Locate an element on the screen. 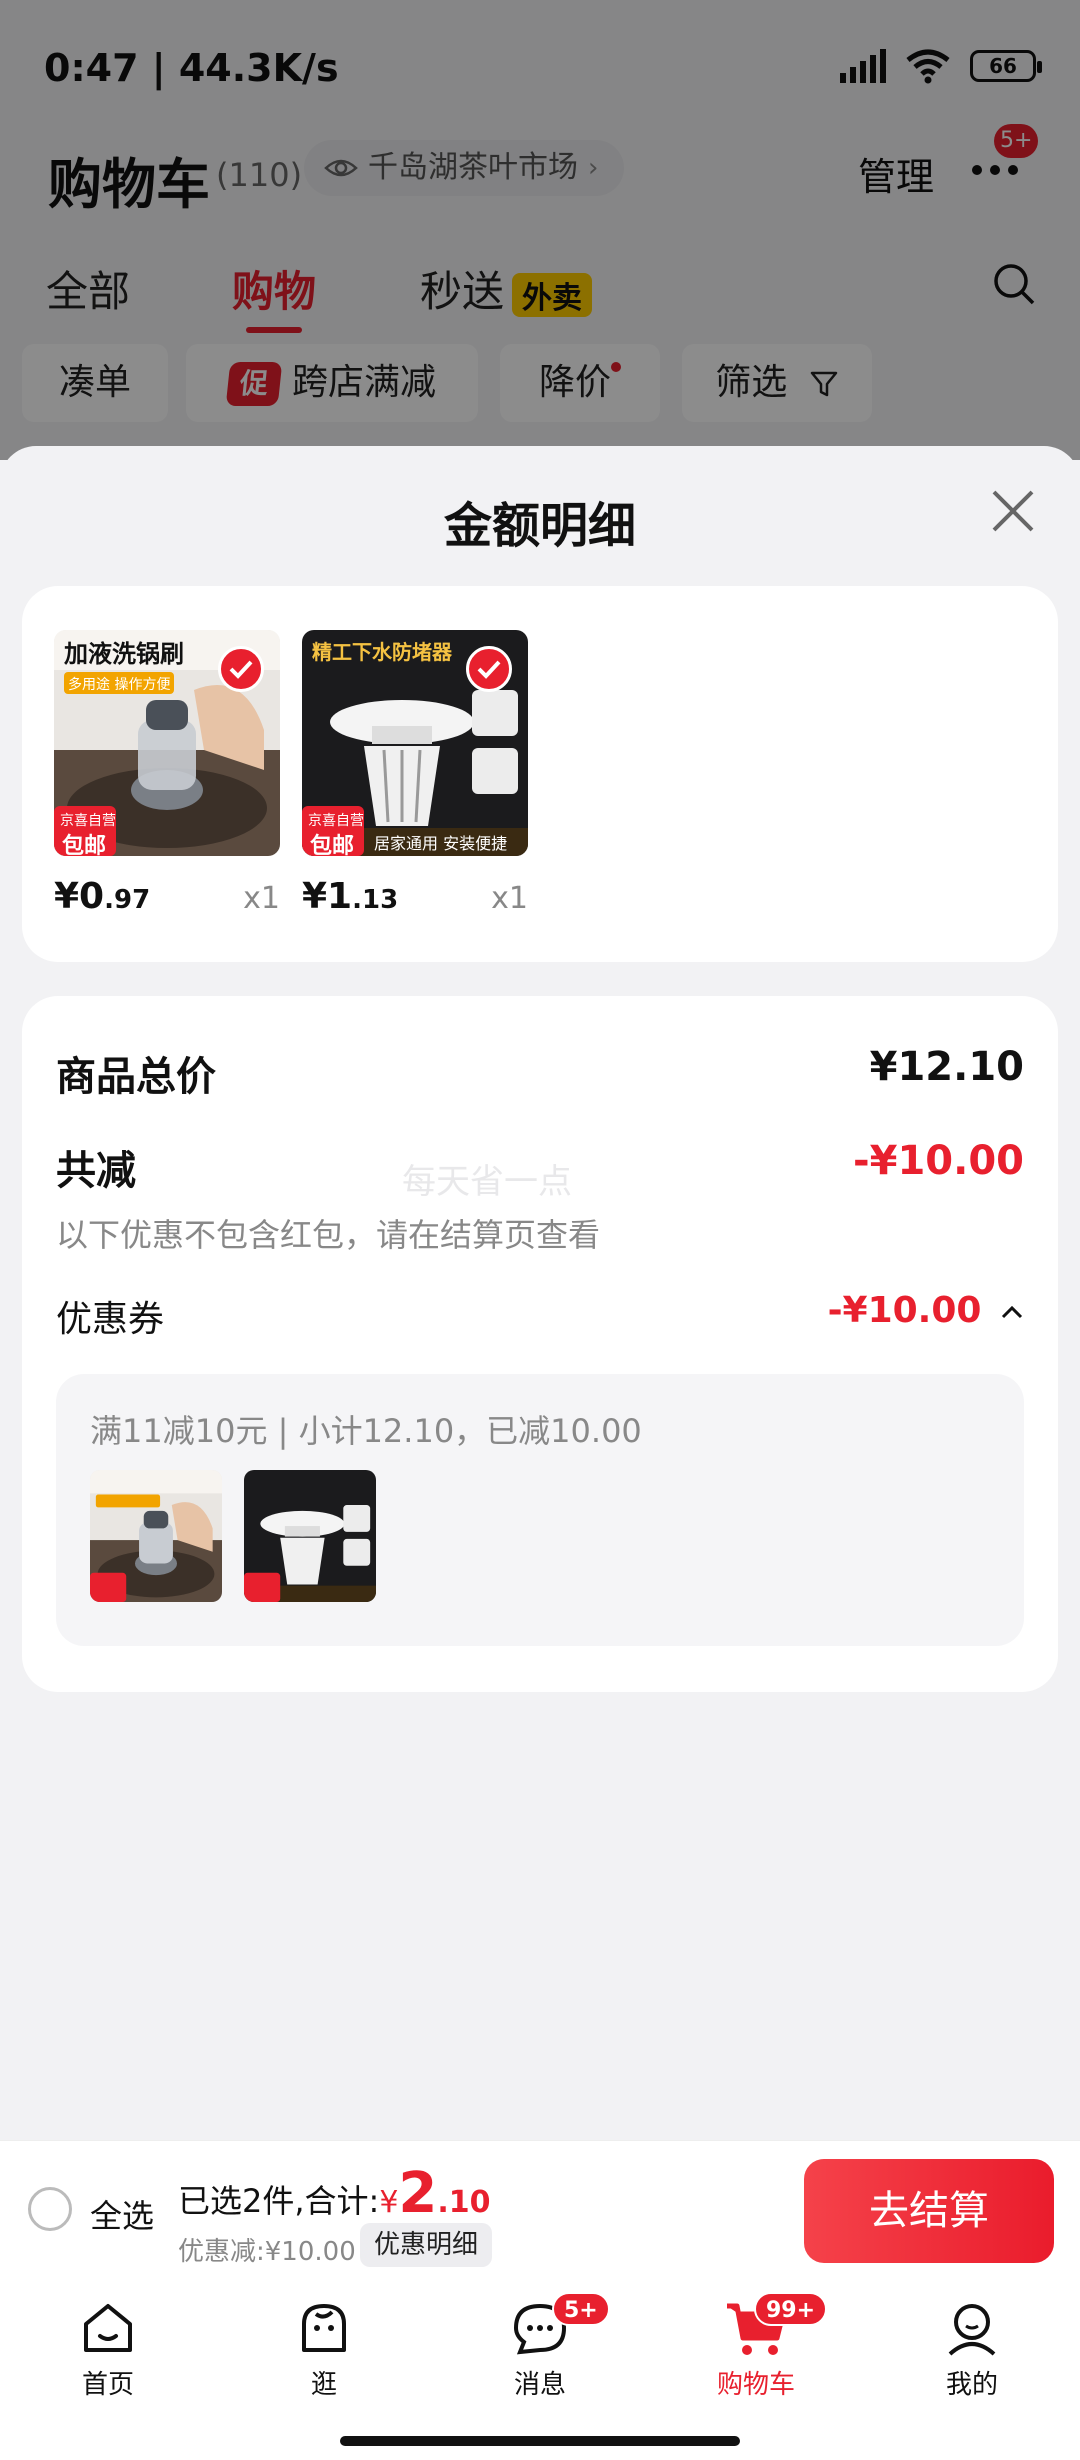 The height and width of the screenshot is (2460, 1080). product-image-brush: 加液洗锅刷 多用途 操作方便 京喜自营 包邮 is located at coordinates (167, 743).